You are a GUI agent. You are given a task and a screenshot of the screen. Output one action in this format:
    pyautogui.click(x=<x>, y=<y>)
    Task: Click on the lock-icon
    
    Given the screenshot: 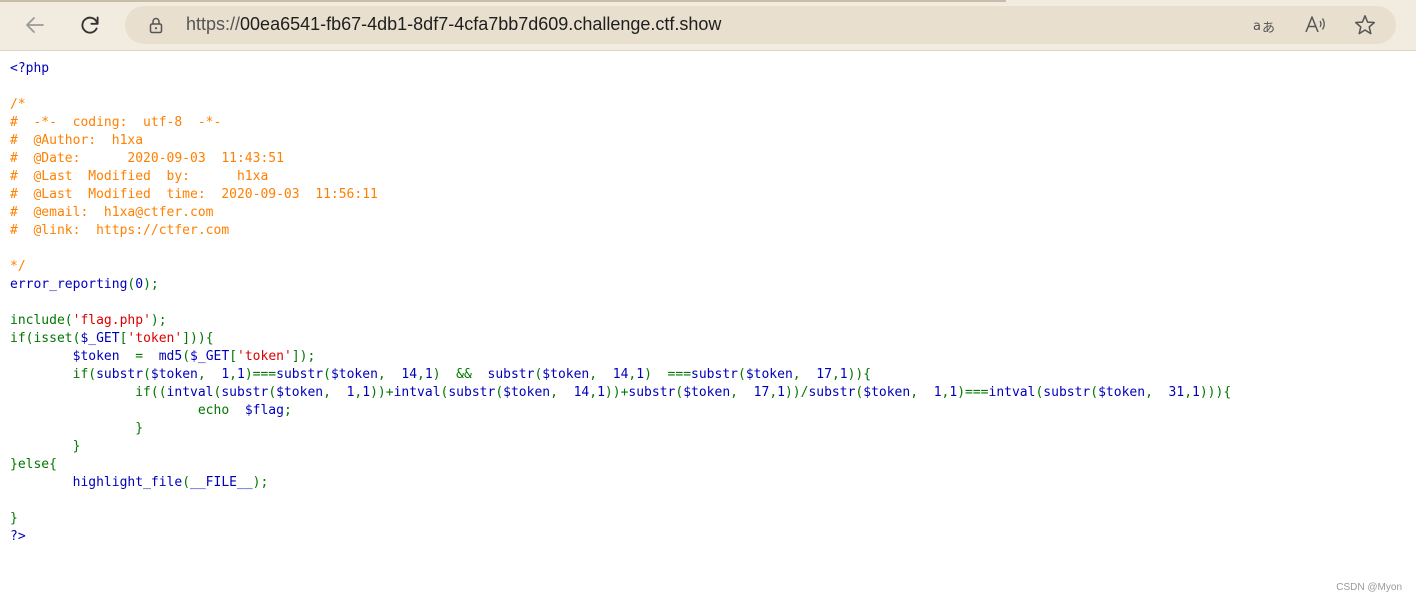 What is the action you would take?
    pyautogui.click(x=156, y=25)
    